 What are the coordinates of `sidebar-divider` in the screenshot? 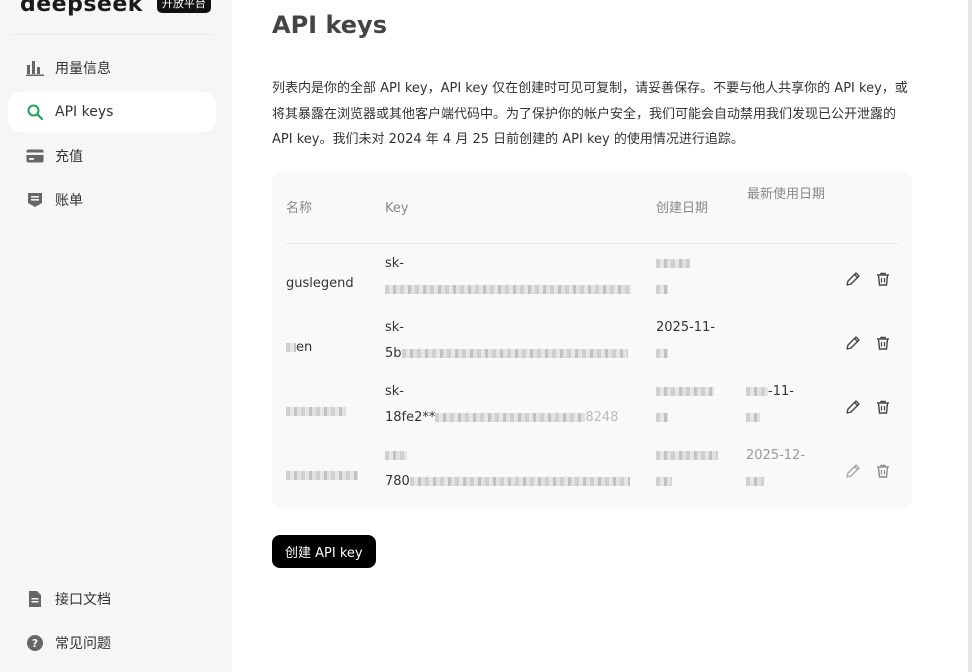 It's located at (112, 34).